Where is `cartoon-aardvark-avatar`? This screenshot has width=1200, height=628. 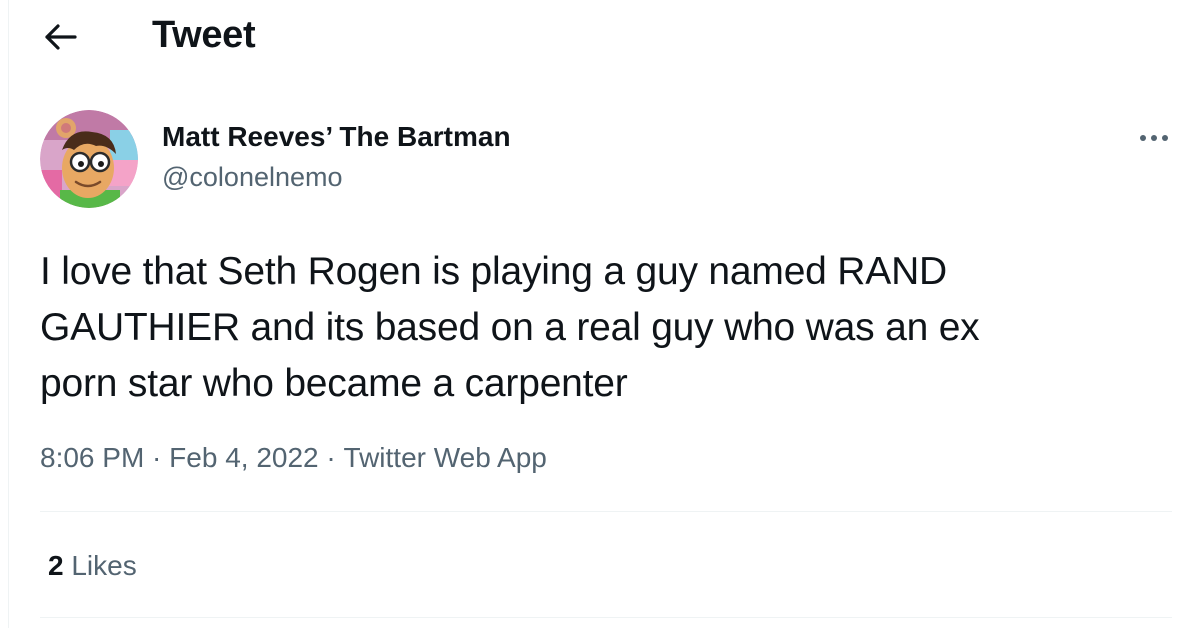 cartoon-aardvark-avatar is located at coordinates (89, 159).